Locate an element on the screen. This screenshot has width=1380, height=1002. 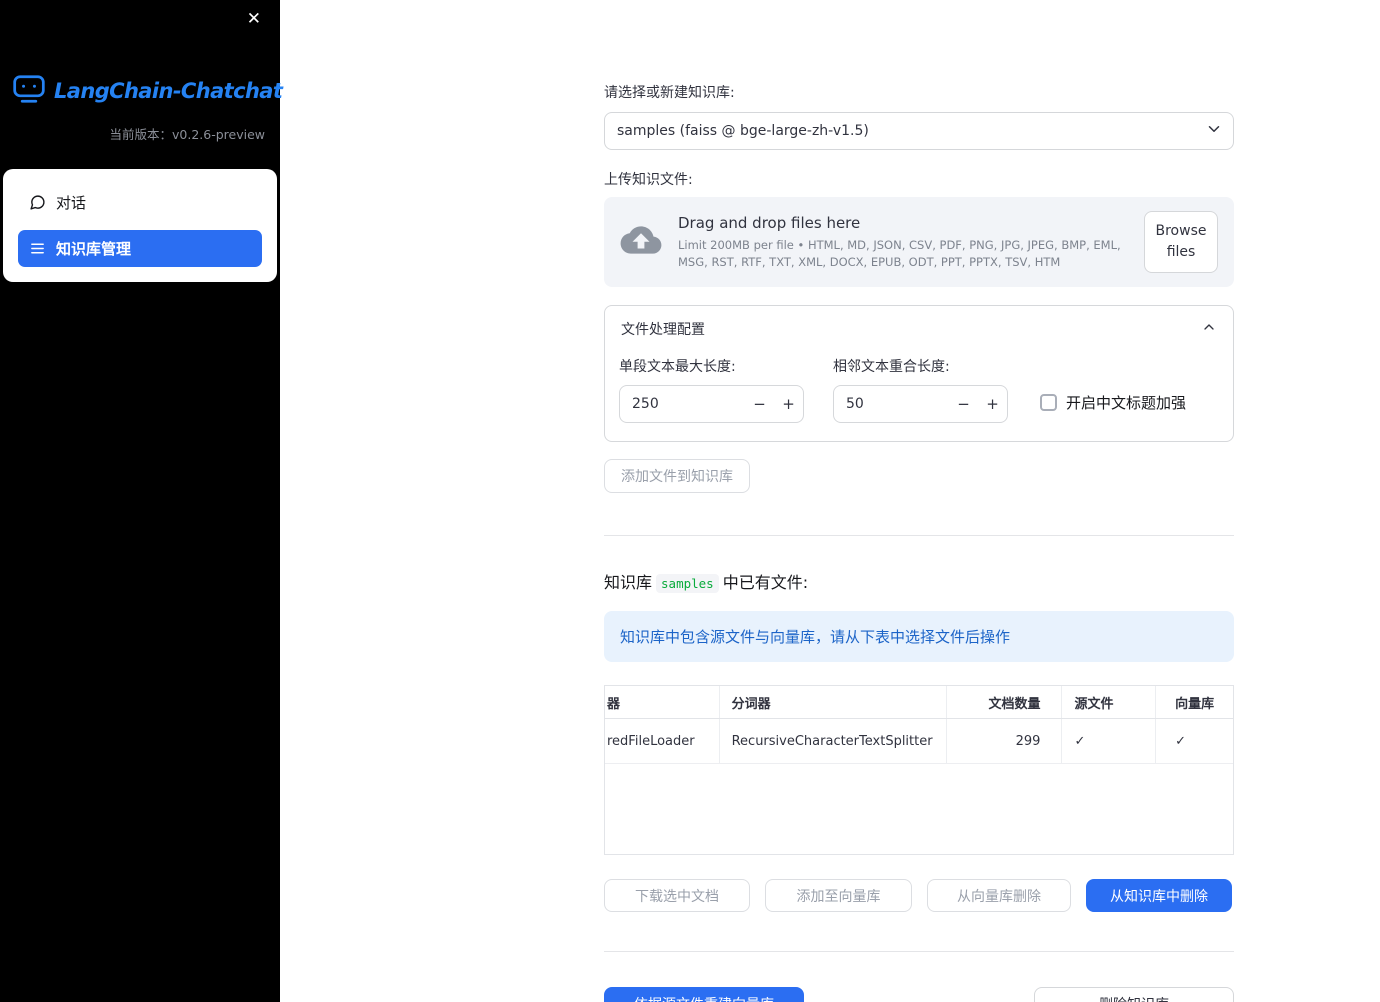
config-expander-title: 文件处理配置 is located at coordinates (663, 330).